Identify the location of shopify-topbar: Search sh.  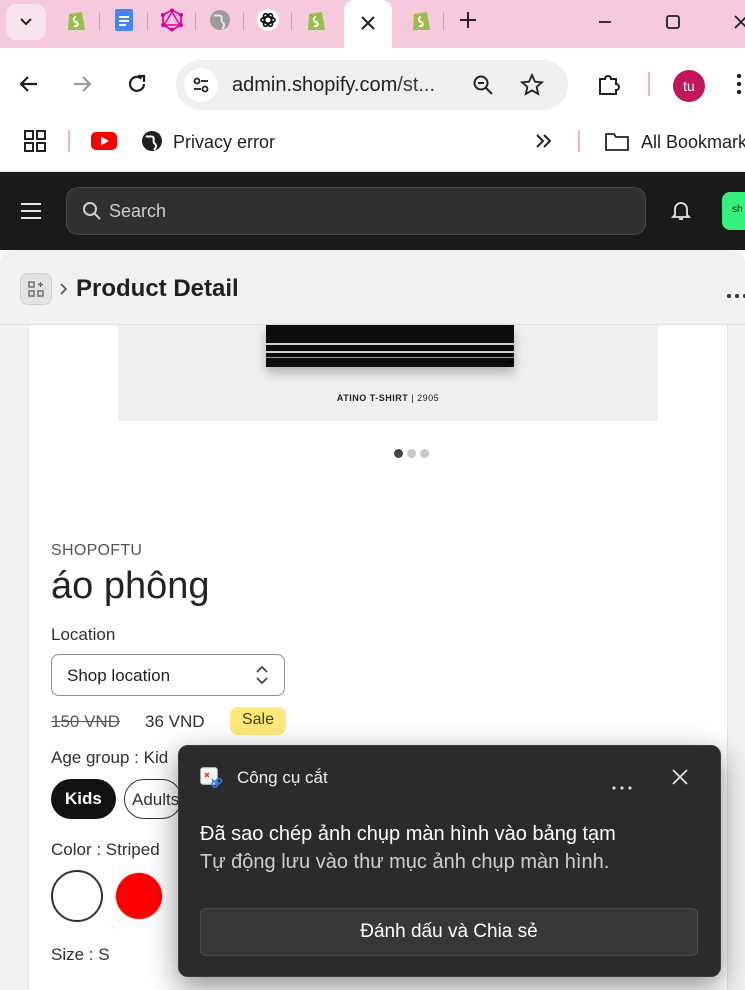
(372, 211).